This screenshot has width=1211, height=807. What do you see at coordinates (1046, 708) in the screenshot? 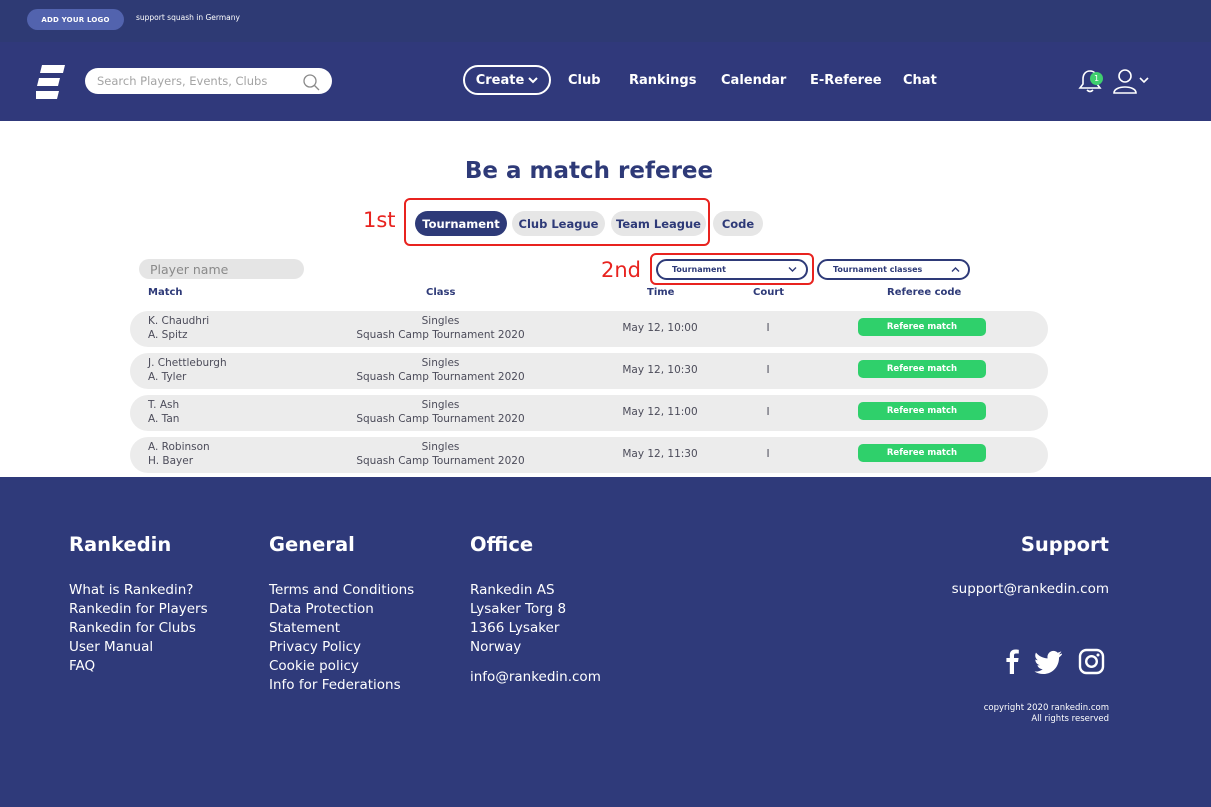
I see `copyright-line: copyright 2020 rankedin.com` at bounding box center [1046, 708].